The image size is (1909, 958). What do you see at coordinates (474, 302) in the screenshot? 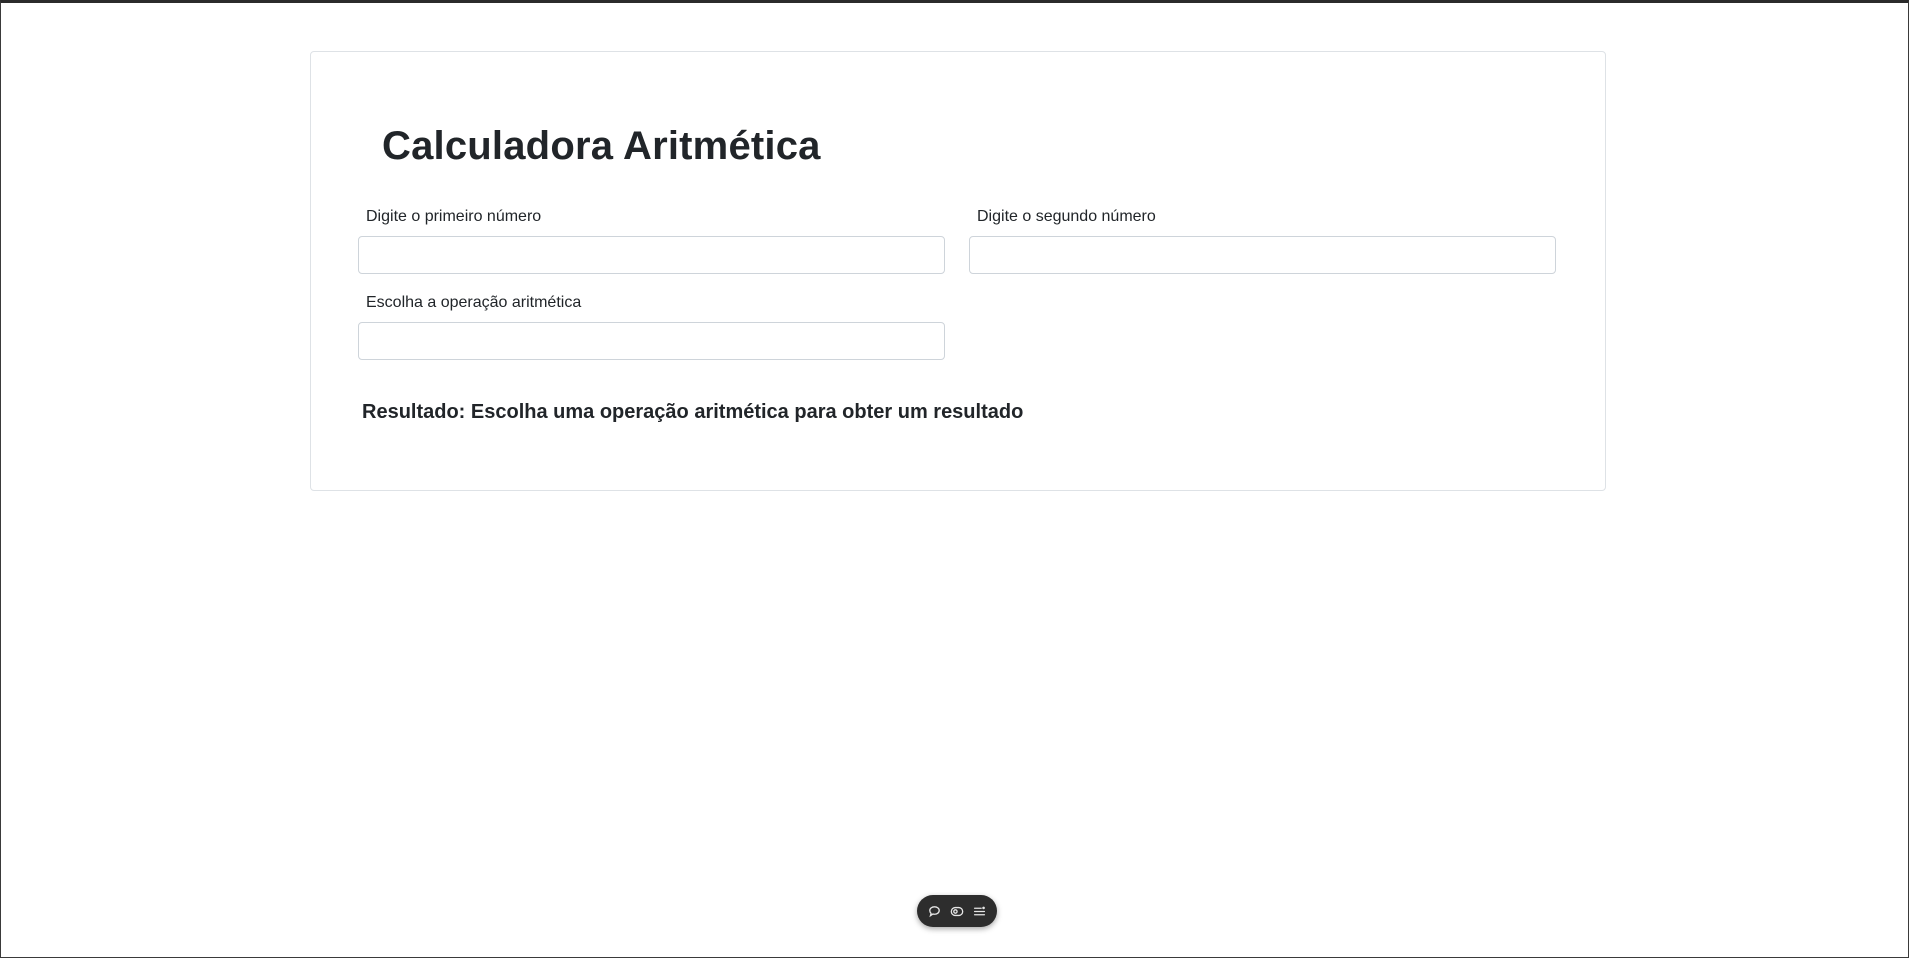
I see `operation-label: Escolha a operação aritmética` at bounding box center [474, 302].